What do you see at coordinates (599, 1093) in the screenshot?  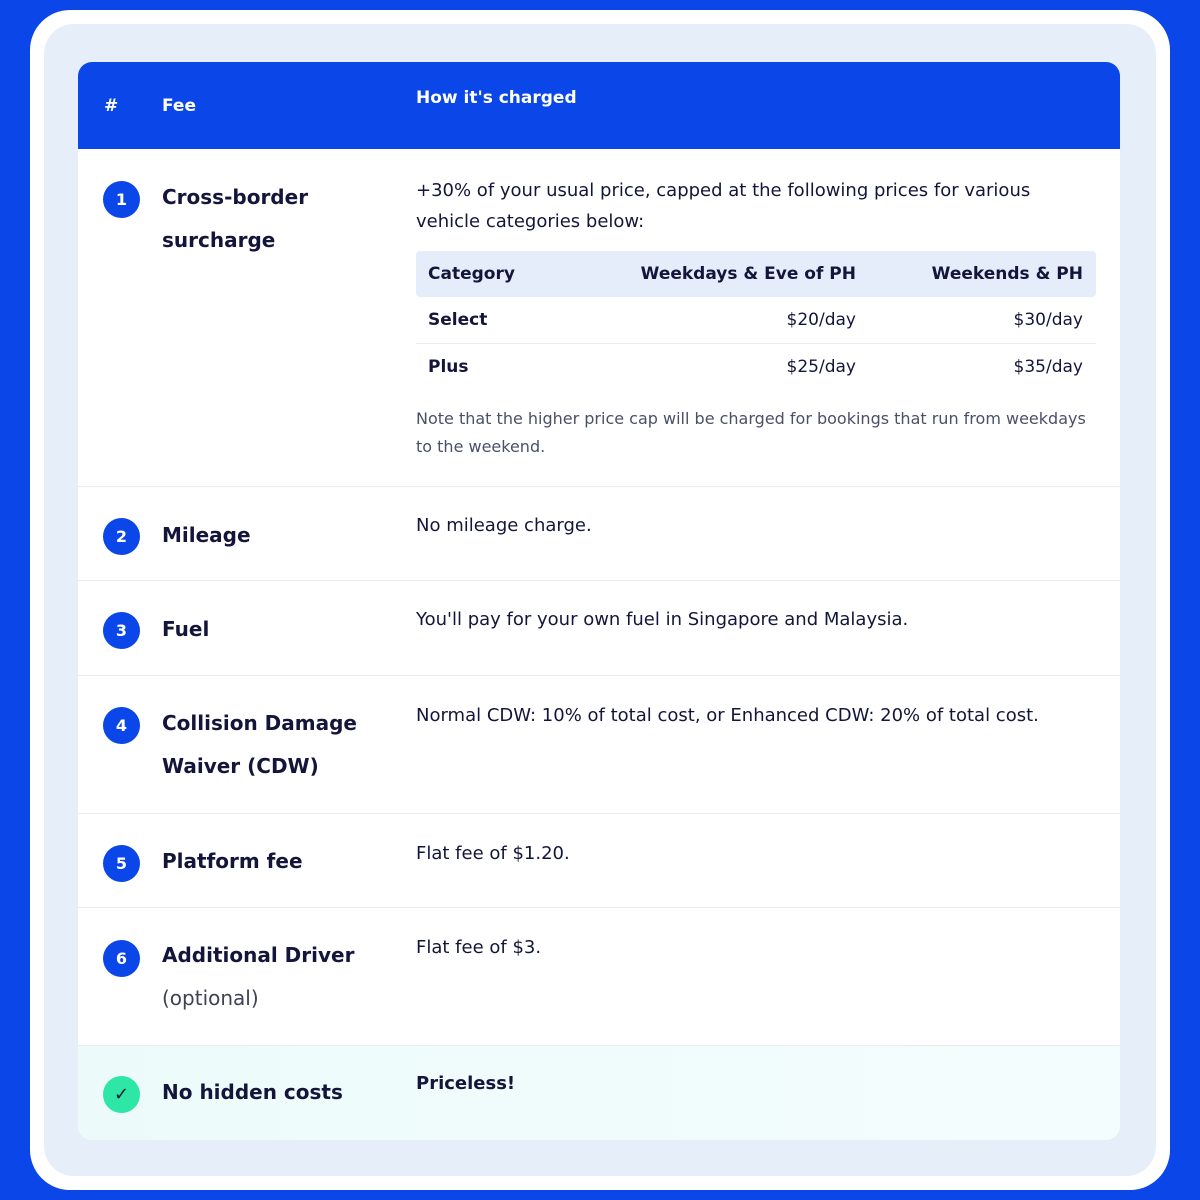 I see `table-row-no-hidden-costs: ✓ No hidden costs Priceless!` at bounding box center [599, 1093].